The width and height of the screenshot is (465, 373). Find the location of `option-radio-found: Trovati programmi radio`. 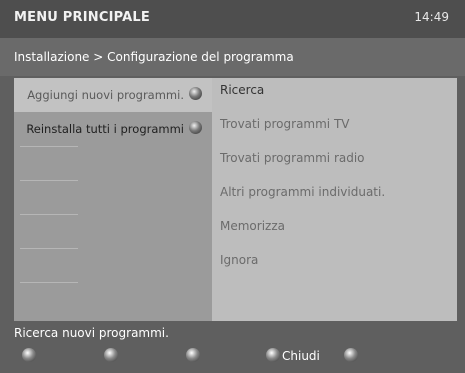

option-radio-found: Trovati programmi radio is located at coordinates (292, 158).